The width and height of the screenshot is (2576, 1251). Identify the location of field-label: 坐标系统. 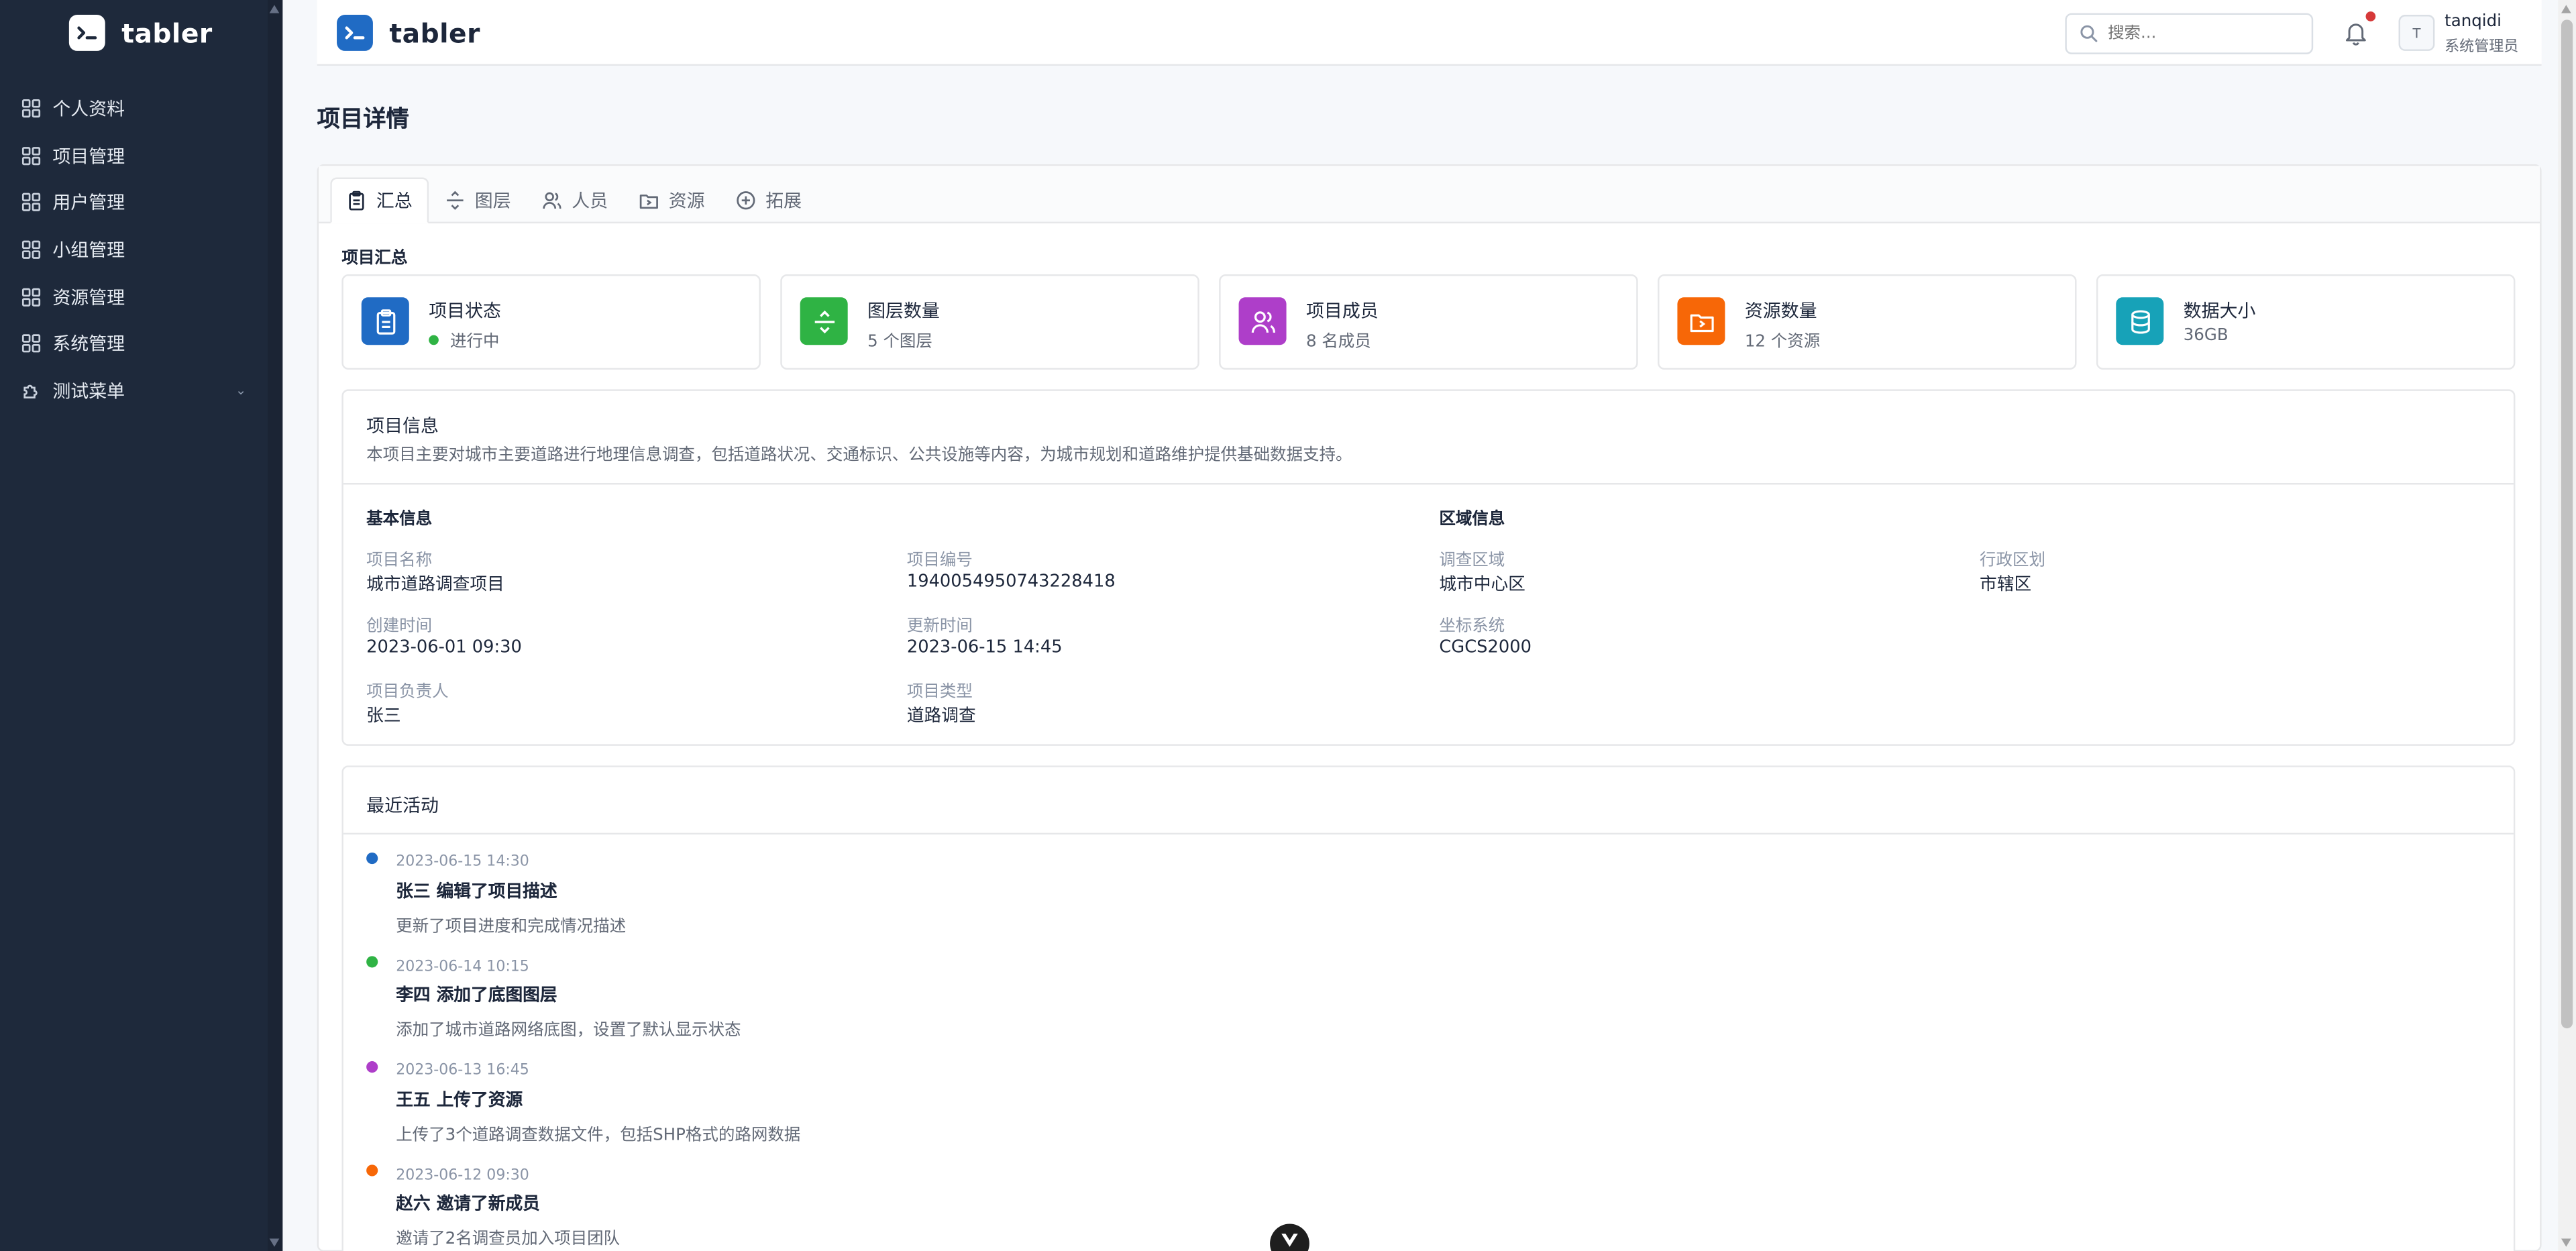
(1472, 626).